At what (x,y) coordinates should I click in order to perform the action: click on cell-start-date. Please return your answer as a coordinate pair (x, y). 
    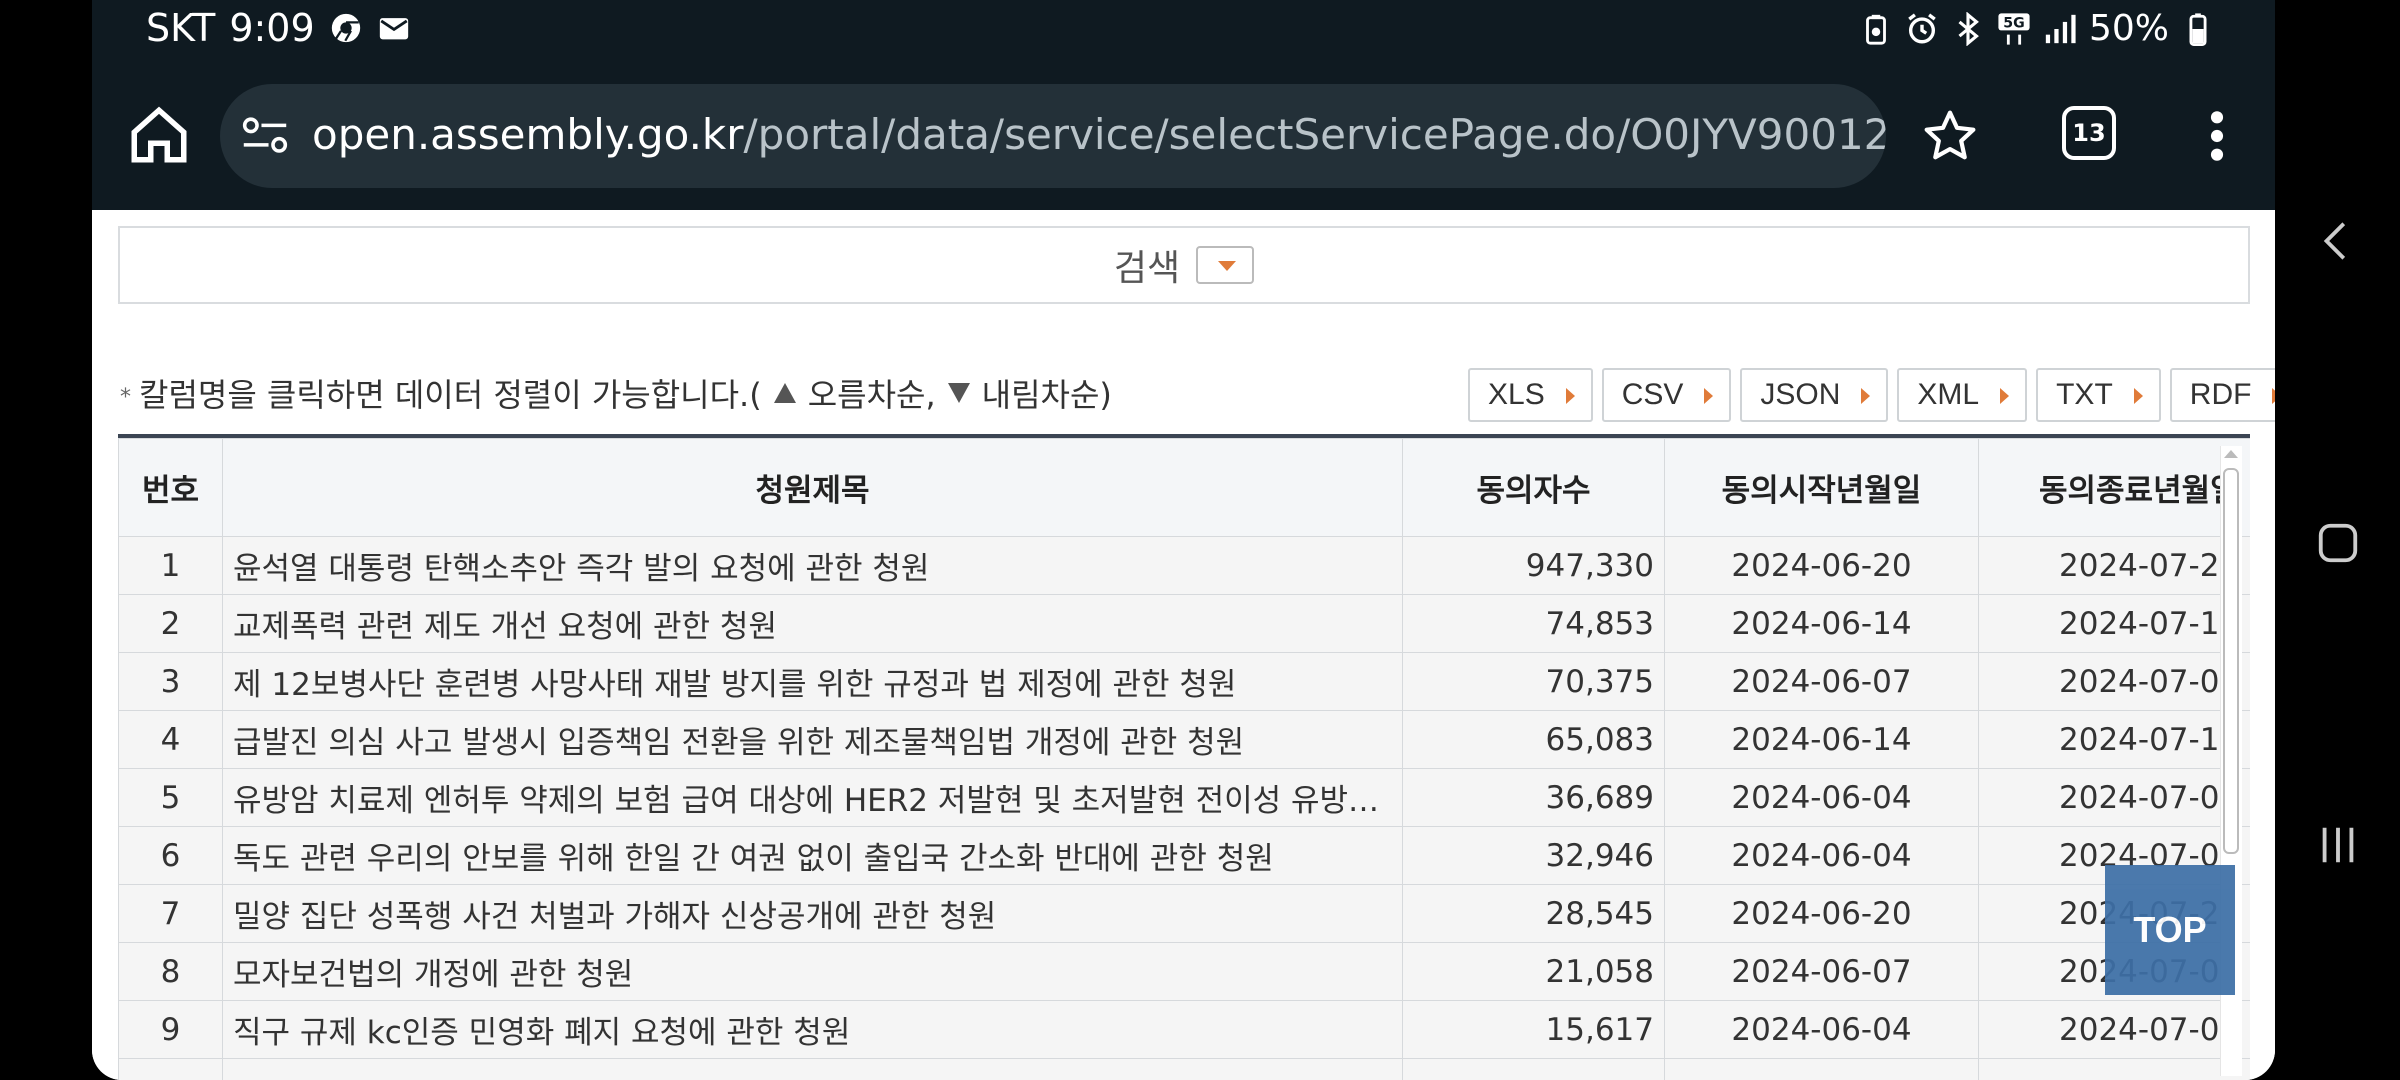
    Looking at the image, I should click on (1821, 1069).